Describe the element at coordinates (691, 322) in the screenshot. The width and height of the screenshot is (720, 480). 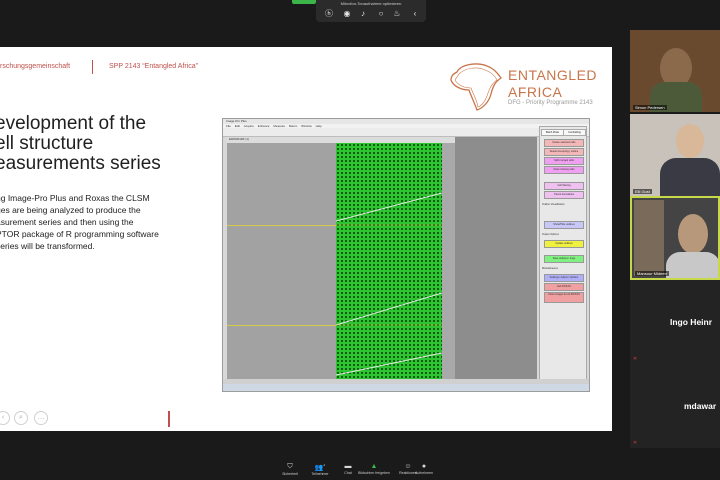
I see `participant-name-large: Ingo Heinr` at that location.